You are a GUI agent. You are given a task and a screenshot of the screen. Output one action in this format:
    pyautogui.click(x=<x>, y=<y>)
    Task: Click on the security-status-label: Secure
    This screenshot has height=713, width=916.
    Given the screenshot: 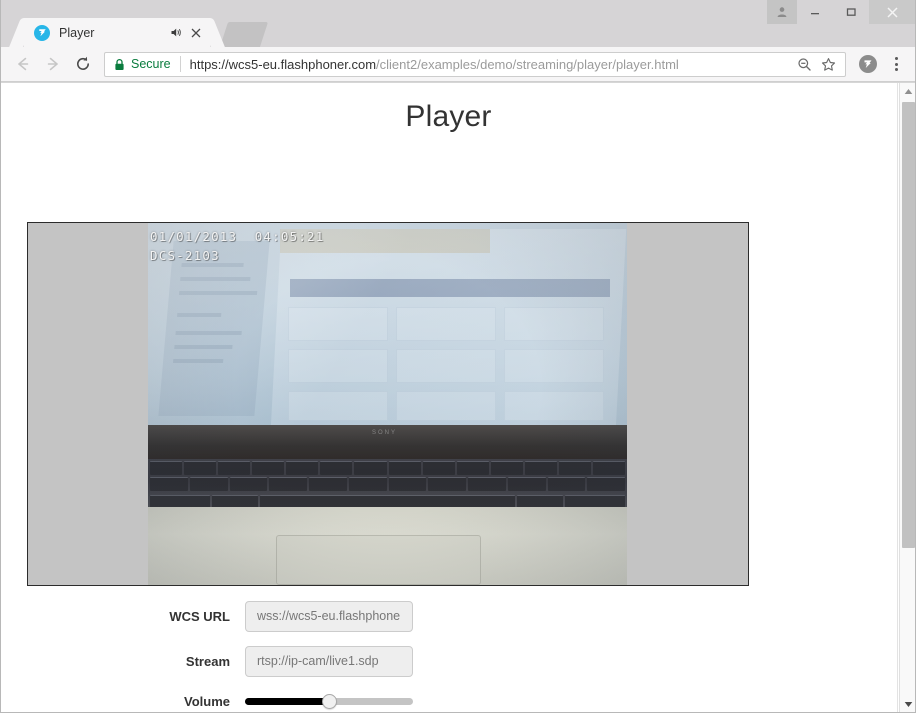 What is the action you would take?
    pyautogui.click(x=151, y=64)
    